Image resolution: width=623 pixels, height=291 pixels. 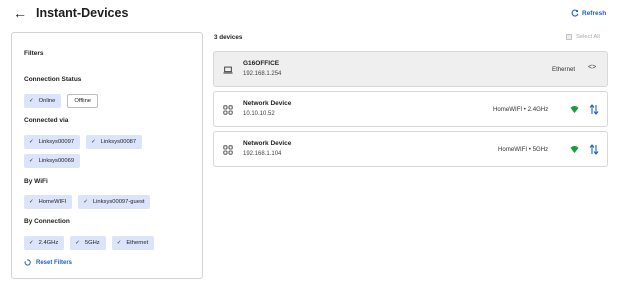 What do you see at coordinates (569, 37) in the screenshot?
I see `checkbox-icon` at bounding box center [569, 37].